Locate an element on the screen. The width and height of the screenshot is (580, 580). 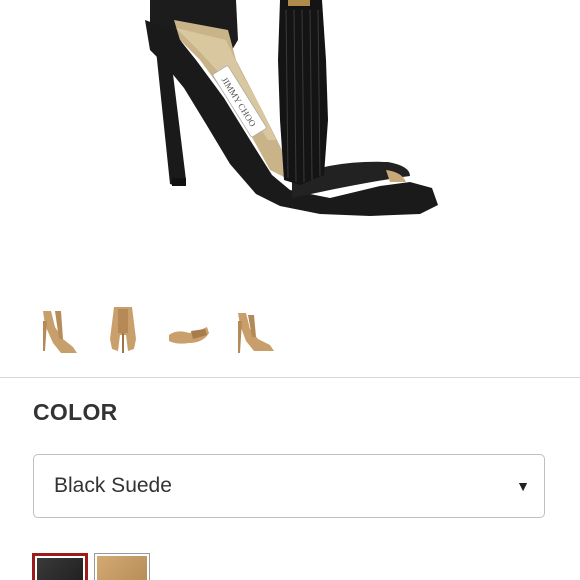
color-select-value: Black Suede is located at coordinates (113, 485).